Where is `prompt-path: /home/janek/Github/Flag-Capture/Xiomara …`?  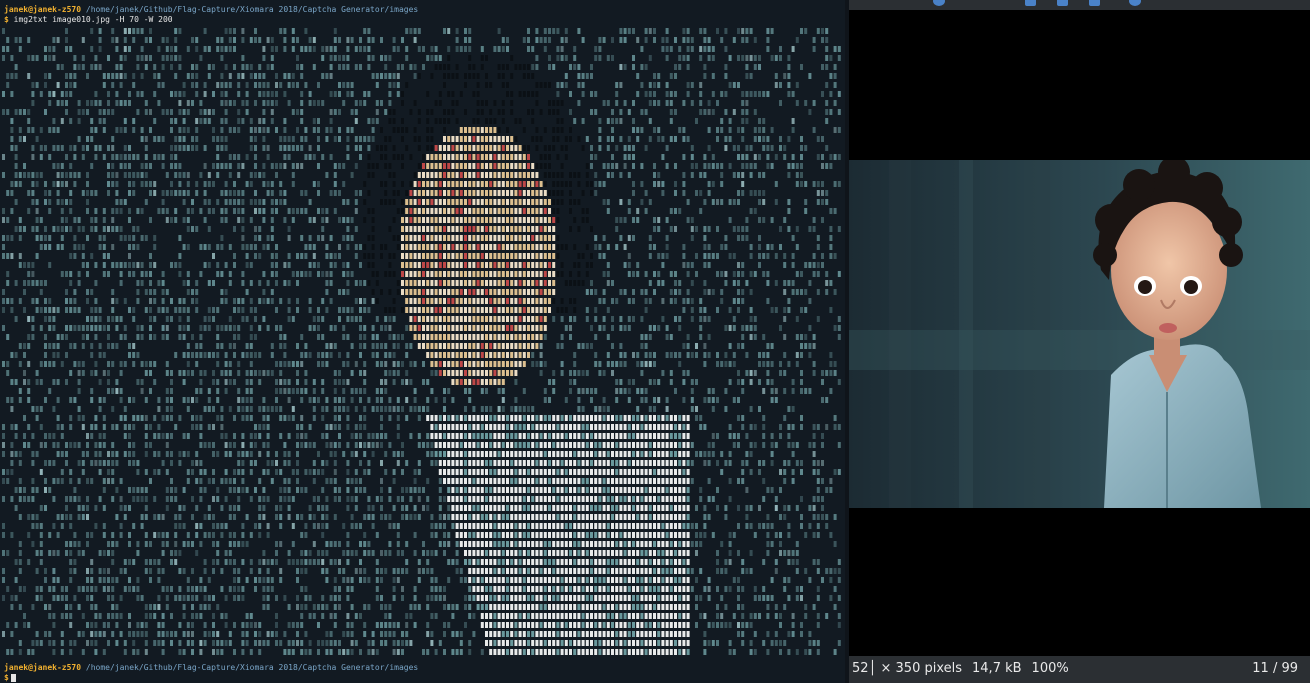 prompt-path: /home/janek/Github/Flag-Capture/Xiomara … is located at coordinates (252, 9).